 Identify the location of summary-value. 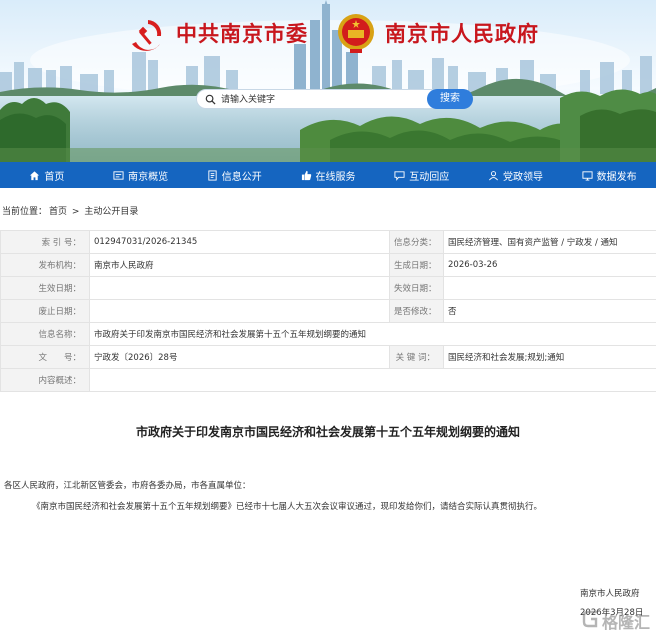
(372, 380).